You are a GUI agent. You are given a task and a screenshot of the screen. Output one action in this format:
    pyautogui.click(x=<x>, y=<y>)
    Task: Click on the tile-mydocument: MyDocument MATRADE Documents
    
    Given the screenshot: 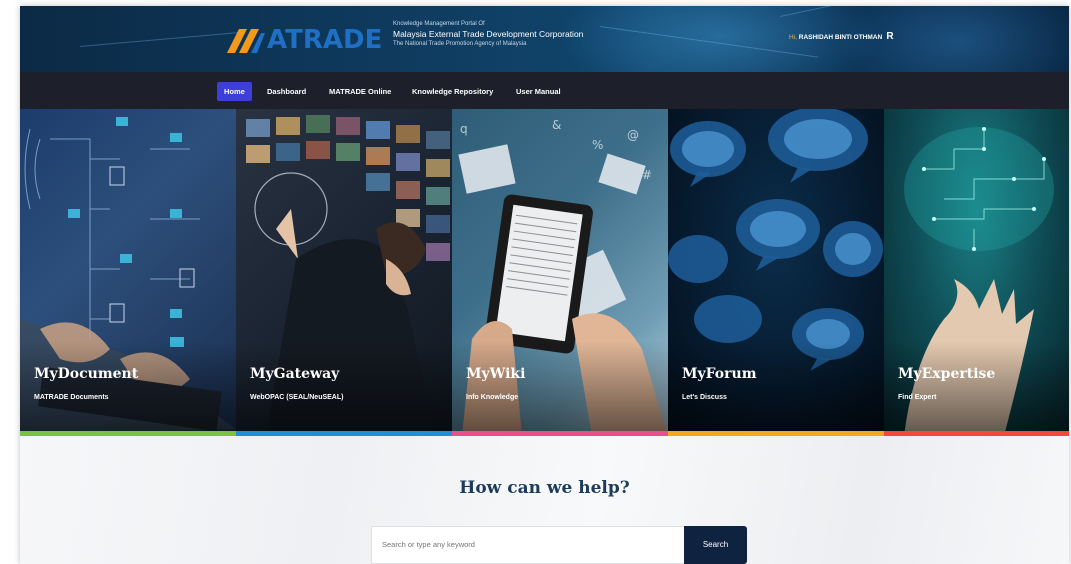 What is the action you would take?
    pyautogui.click(x=128, y=272)
    